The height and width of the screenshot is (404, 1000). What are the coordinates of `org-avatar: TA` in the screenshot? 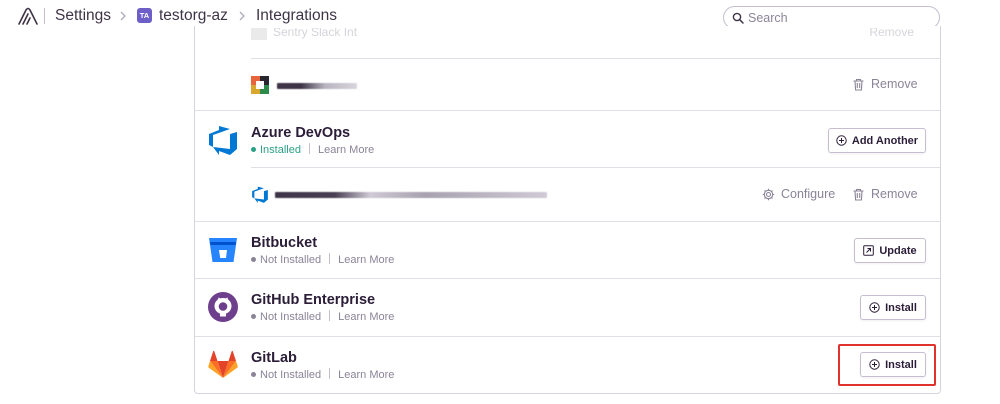 It's located at (144, 15).